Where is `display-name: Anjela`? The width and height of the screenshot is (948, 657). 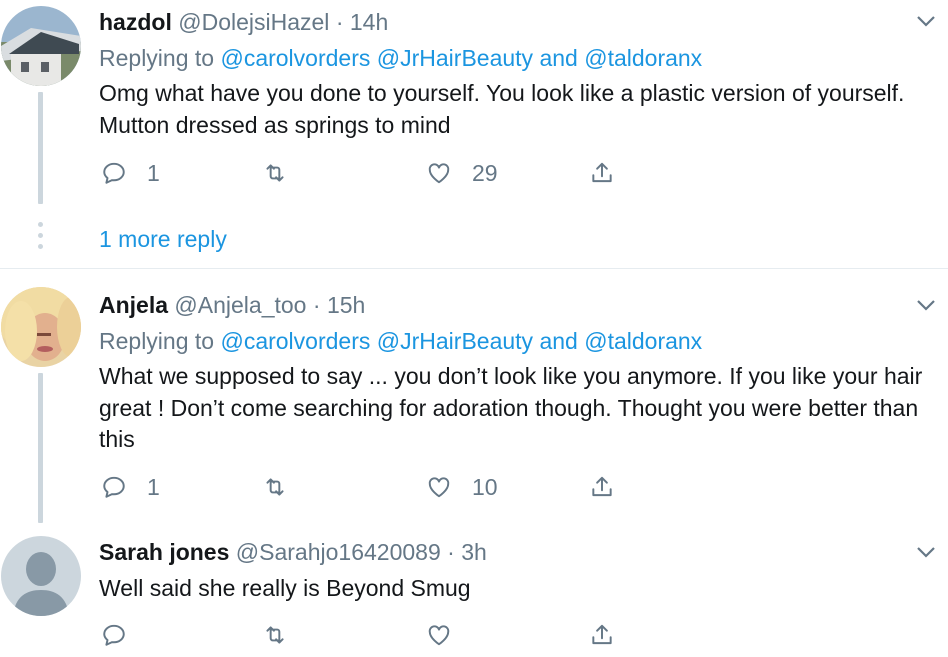
display-name: Anjela is located at coordinates (133, 305).